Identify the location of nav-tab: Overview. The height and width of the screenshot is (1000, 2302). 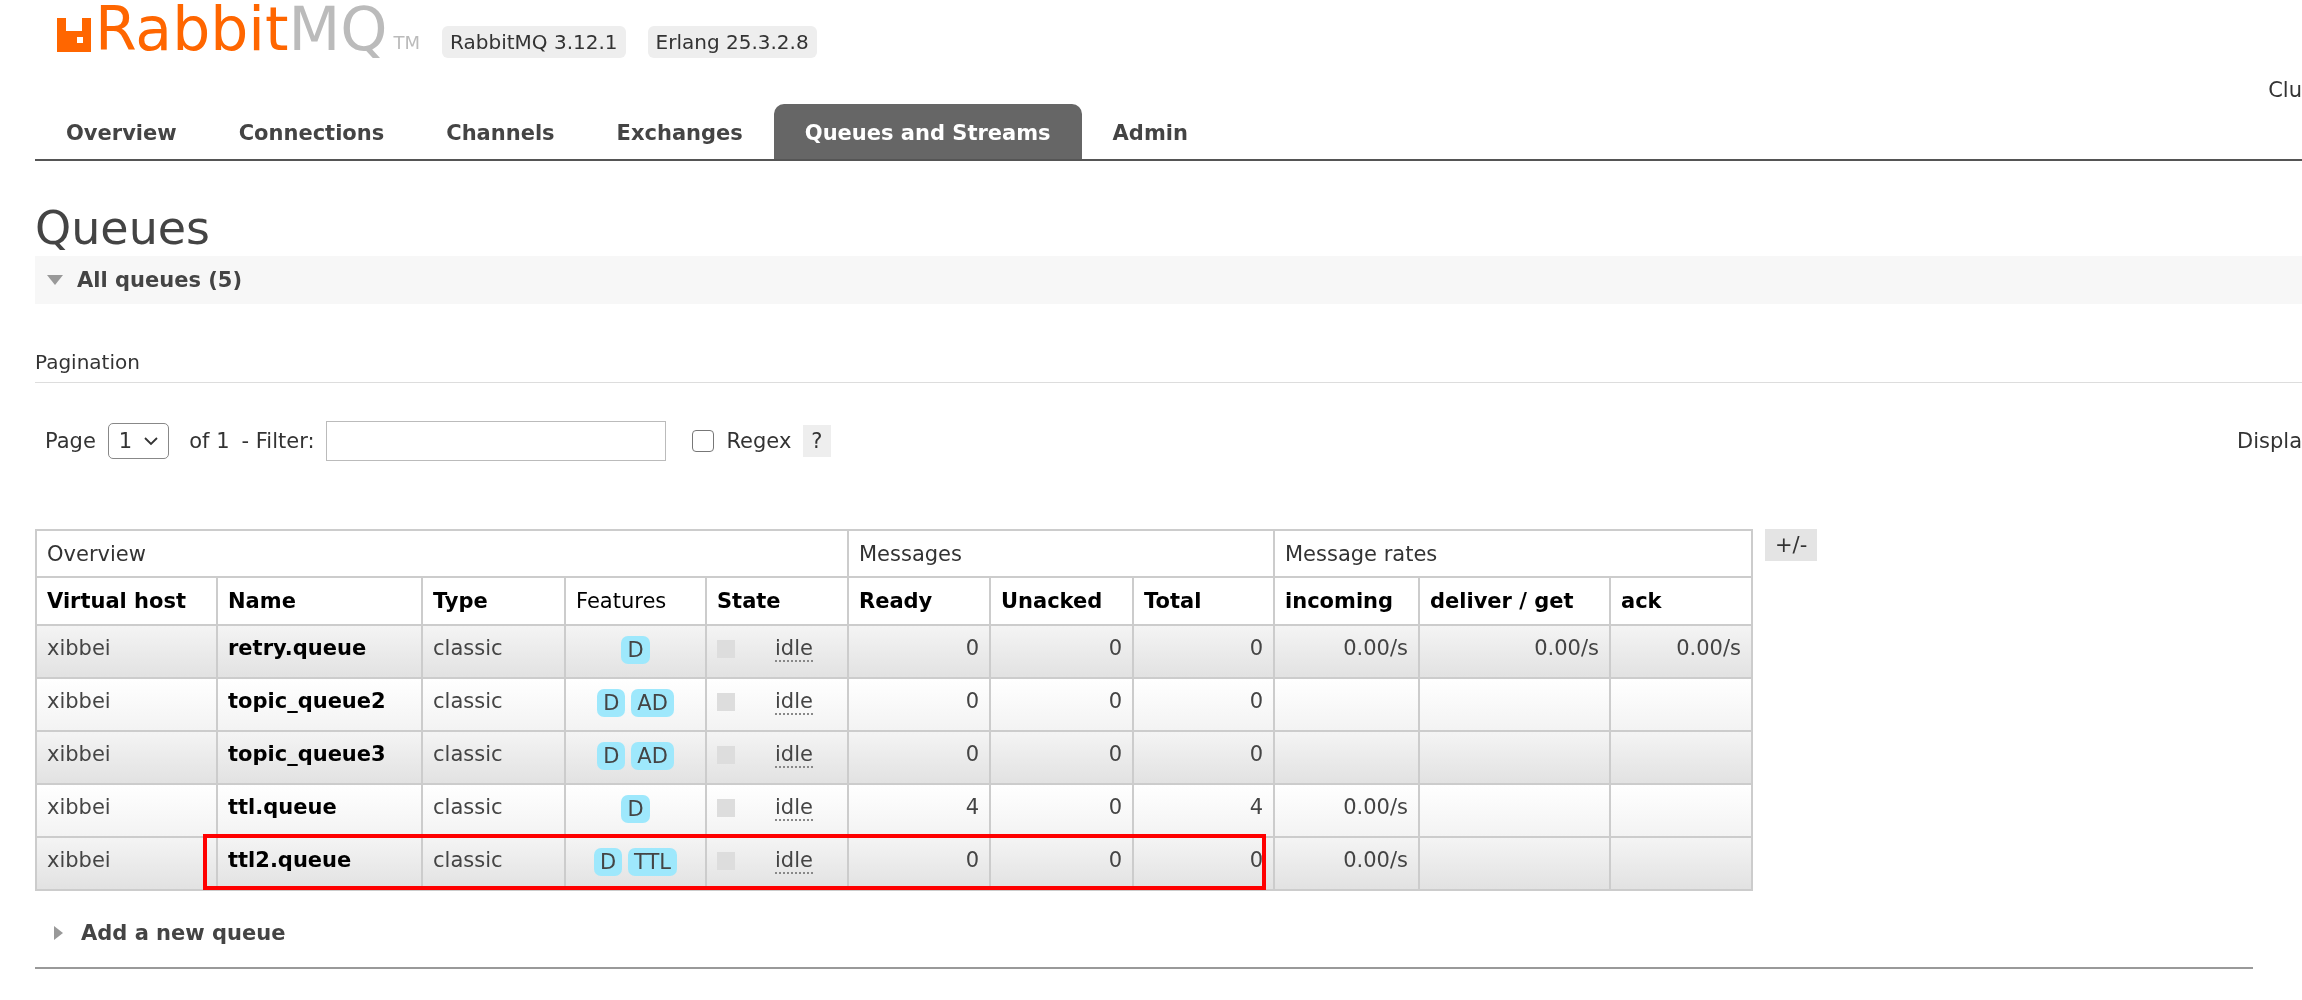
(121, 131).